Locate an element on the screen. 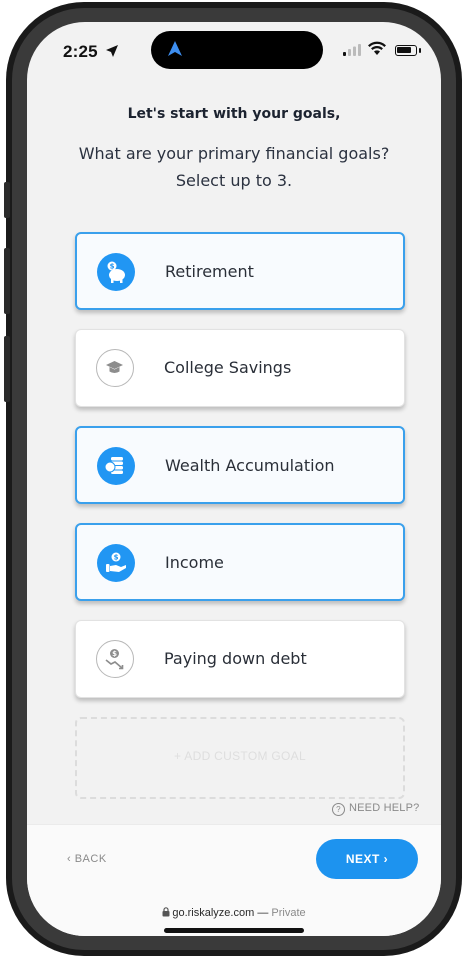  goal-card-income: $ Income is located at coordinates (240, 562).